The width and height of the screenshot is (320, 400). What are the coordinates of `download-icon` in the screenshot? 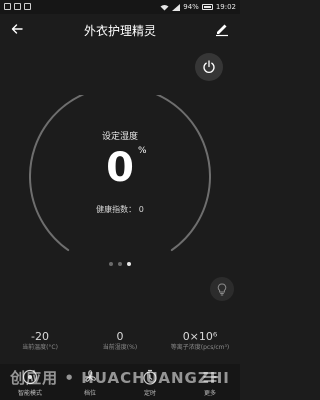 It's located at (27, 6).